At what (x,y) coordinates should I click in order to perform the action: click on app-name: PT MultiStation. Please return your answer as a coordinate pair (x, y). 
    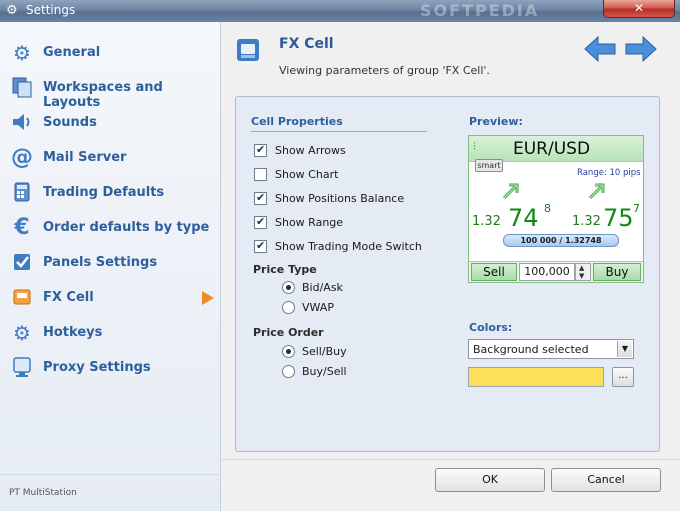
    Looking at the image, I should click on (43, 493).